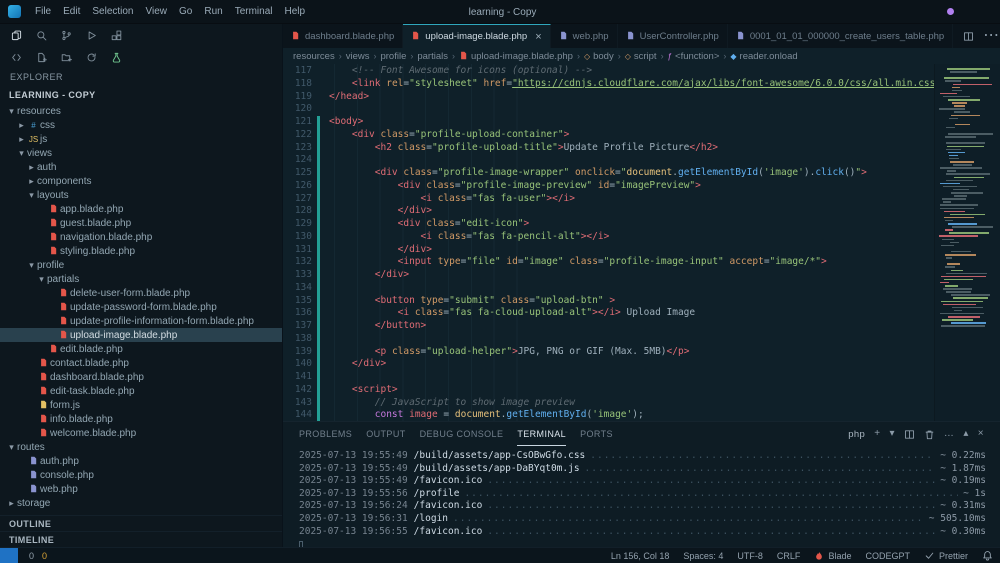  I want to click on code-text: // JavaScript to show image preview, so click(627, 403).